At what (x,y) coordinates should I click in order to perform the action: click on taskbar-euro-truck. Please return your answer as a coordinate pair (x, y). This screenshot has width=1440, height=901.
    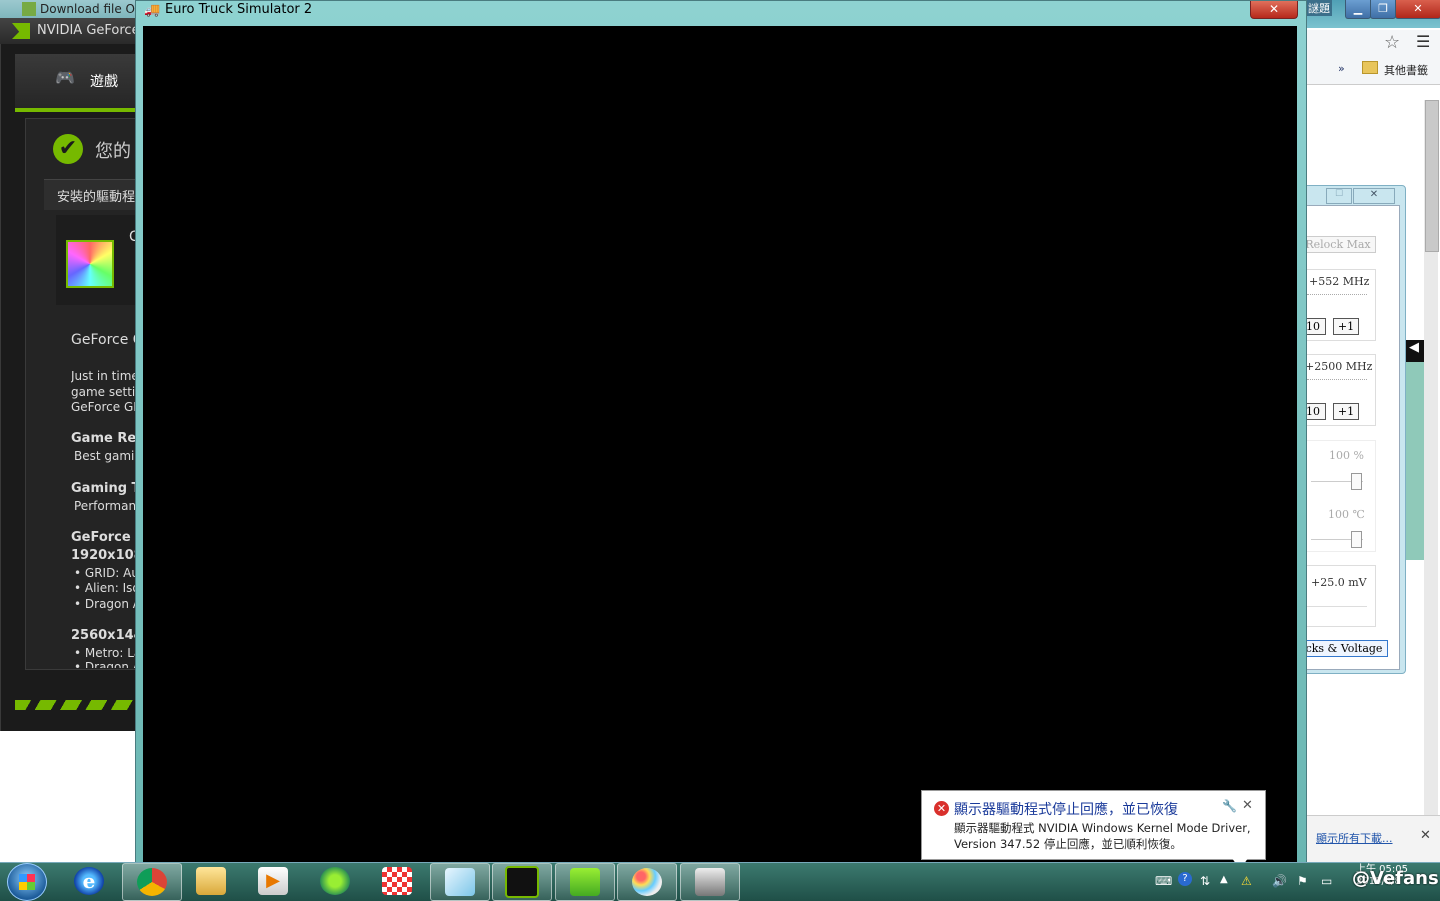
    Looking at the image, I should click on (710, 882).